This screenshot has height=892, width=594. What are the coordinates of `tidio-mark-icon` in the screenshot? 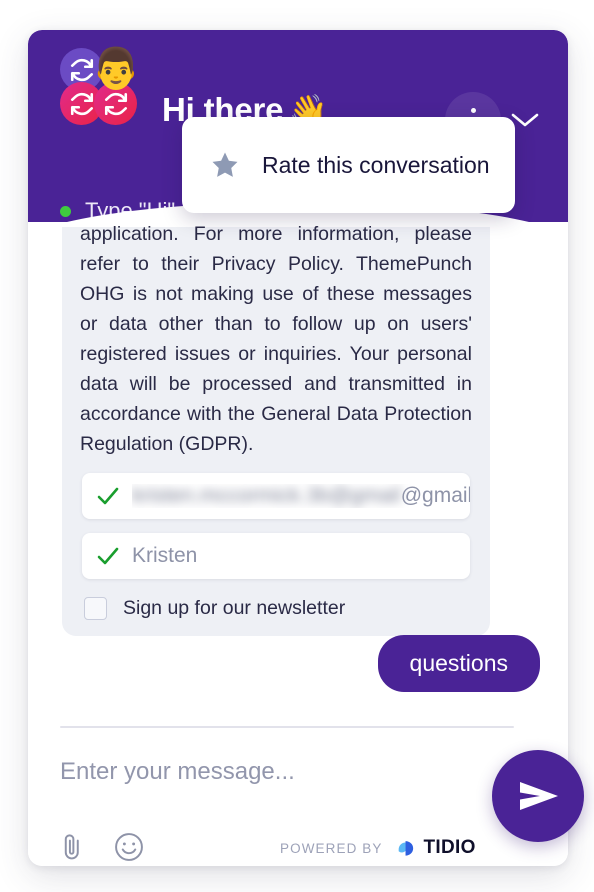 It's located at (406, 848).